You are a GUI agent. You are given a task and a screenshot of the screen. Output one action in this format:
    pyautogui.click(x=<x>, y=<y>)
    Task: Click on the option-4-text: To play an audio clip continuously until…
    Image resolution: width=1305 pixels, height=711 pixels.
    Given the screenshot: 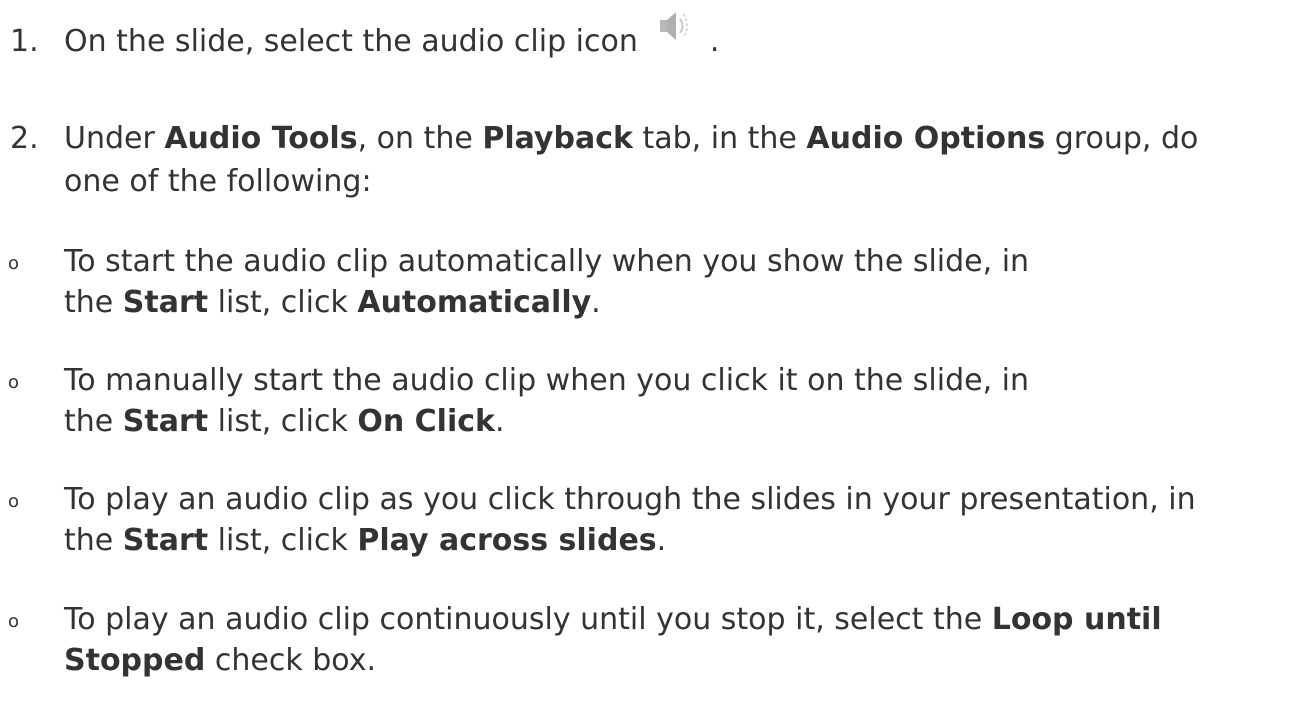 What is the action you would take?
    pyautogui.click(x=528, y=619)
    